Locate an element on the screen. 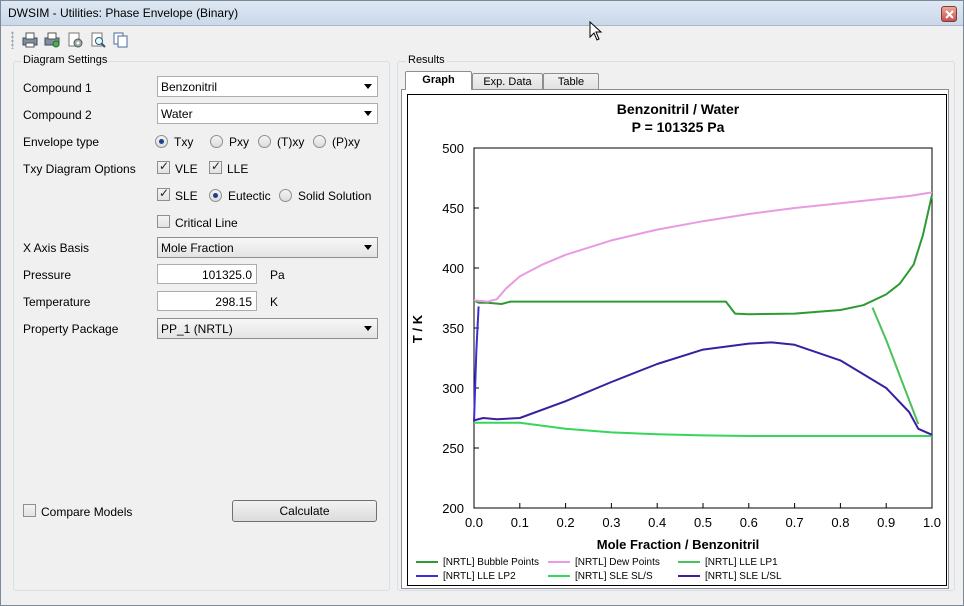 The height and width of the screenshot is (606, 964). legend-entry: [NRTL] Bubble Points is located at coordinates (491, 562).